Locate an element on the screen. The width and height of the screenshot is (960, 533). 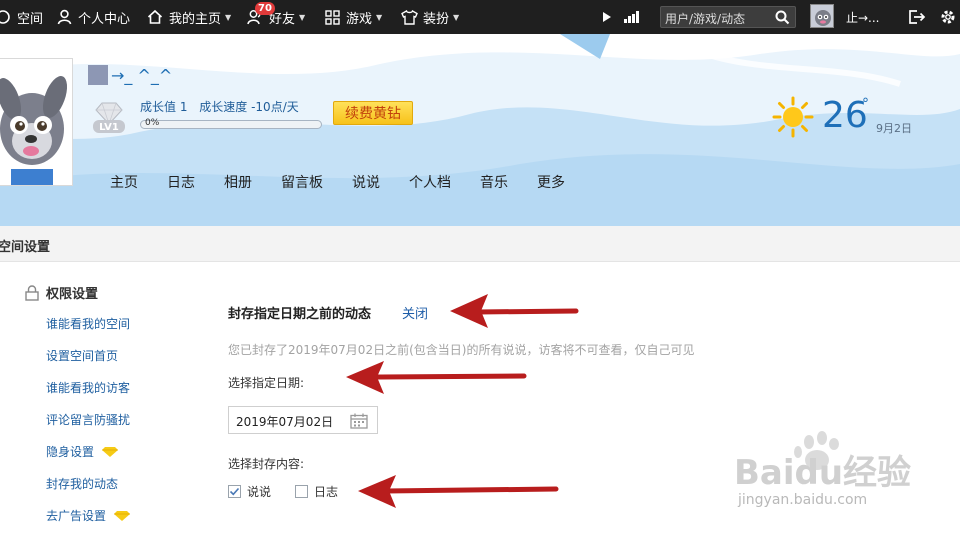
sidebar-item-label: 隐身设置 is located at coordinates (70, 452).